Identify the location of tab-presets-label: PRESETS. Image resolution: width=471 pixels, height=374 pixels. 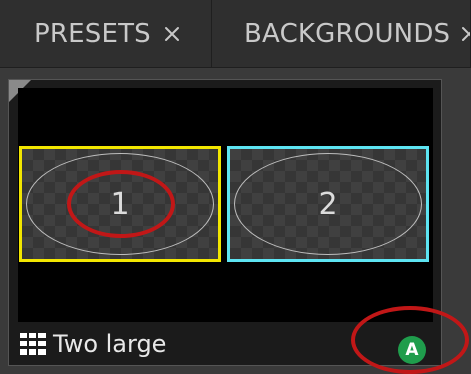
(92, 33).